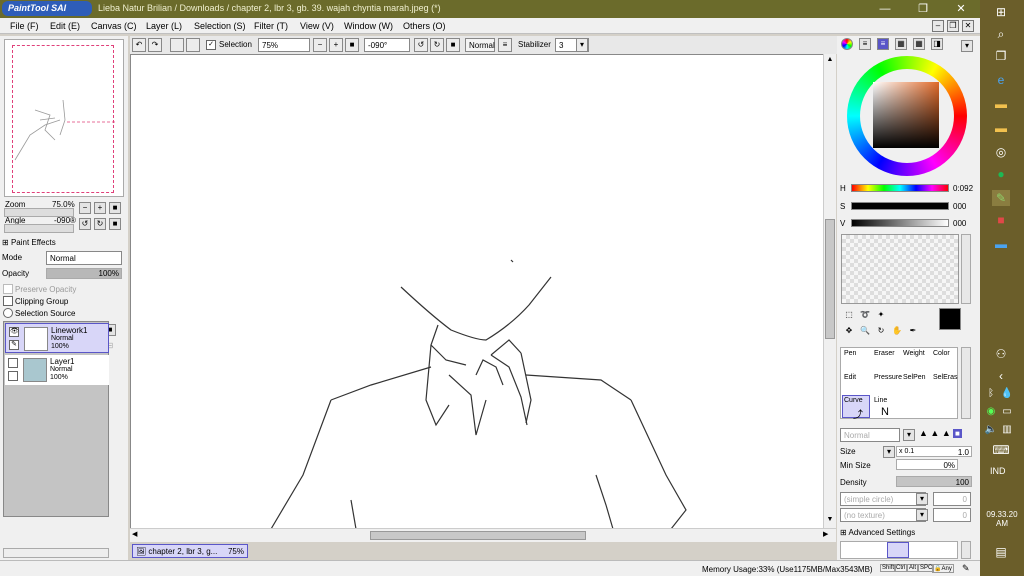 Image resolution: width=1024 pixels, height=576 pixels. What do you see at coordinates (900, 206) in the screenshot?
I see `saturation-slider` at bounding box center [900, 206].